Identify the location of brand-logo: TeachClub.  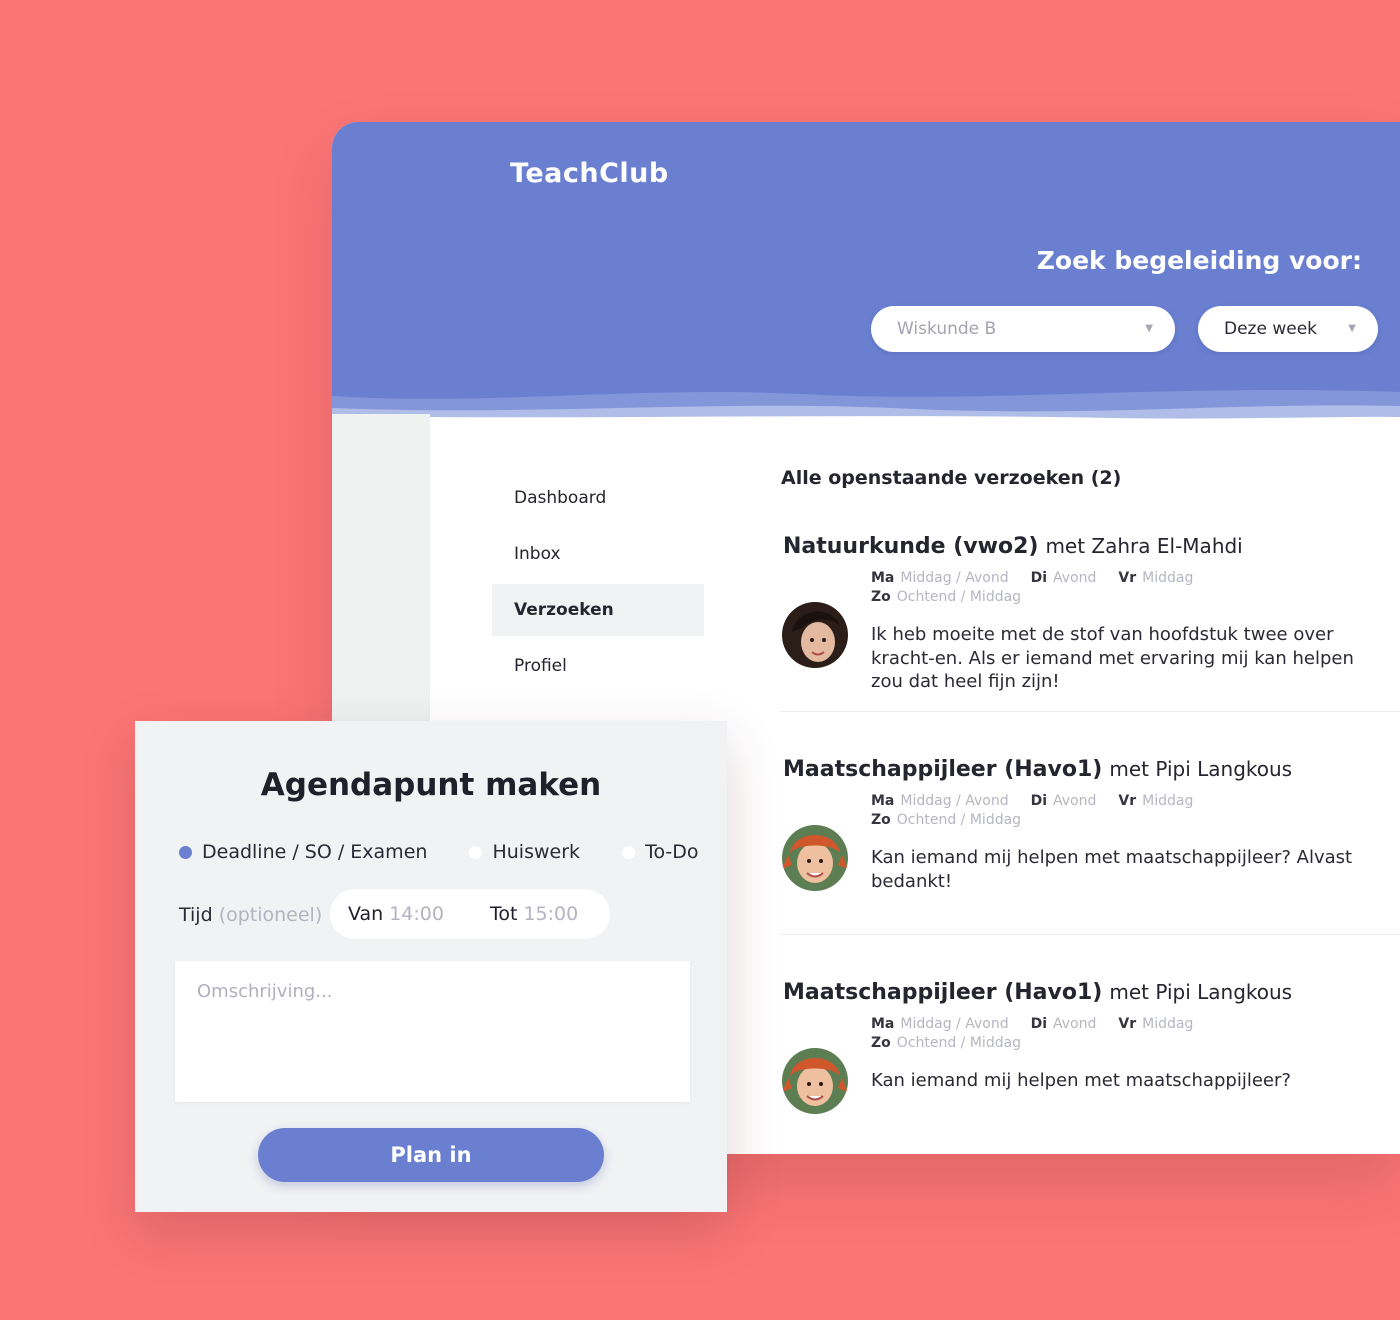
(589, 173).